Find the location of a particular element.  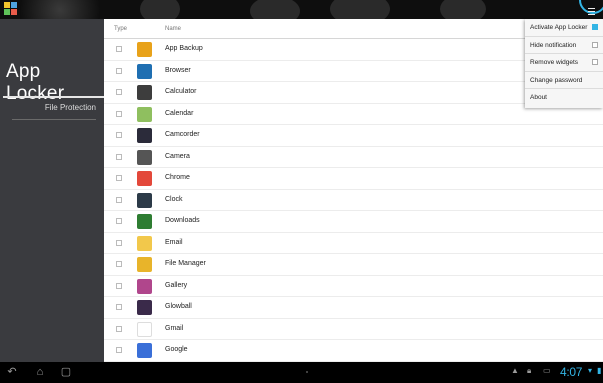

home-icon: ⌂ is located at coordinates (40, 372).